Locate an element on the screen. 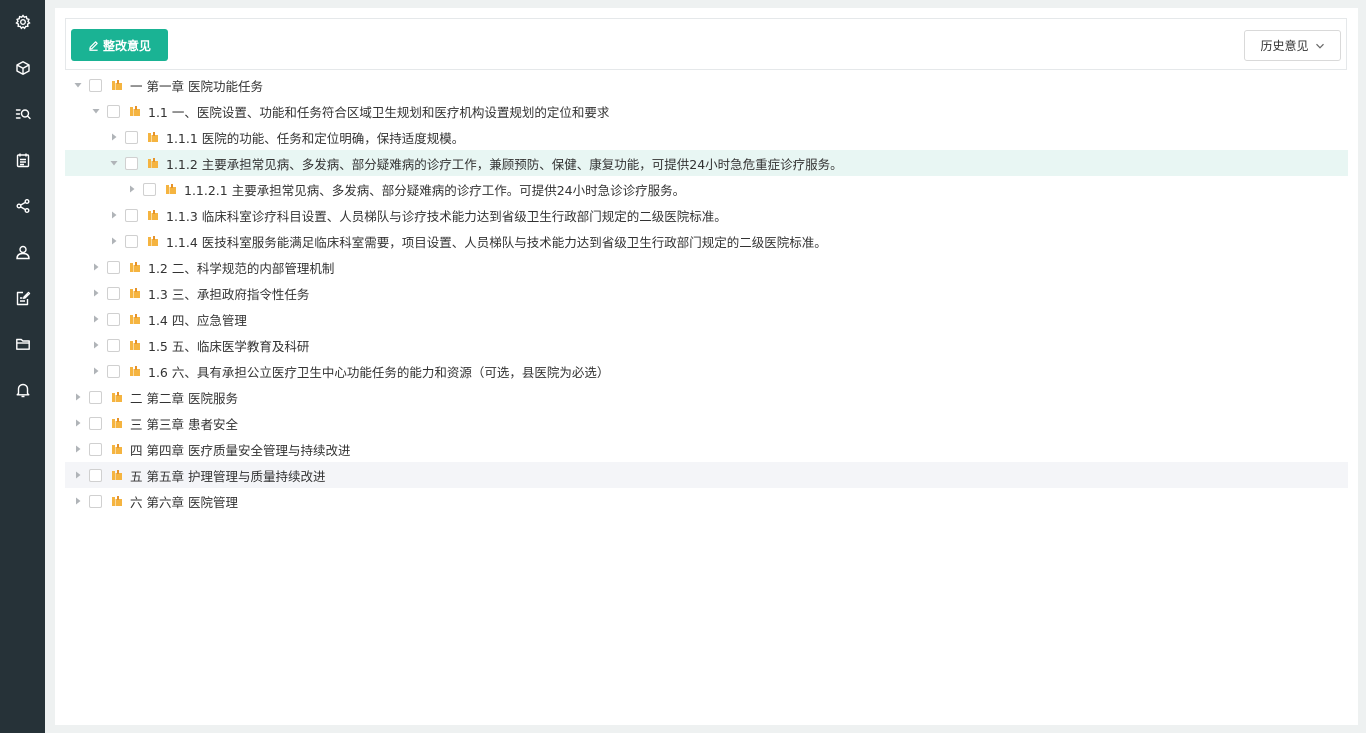  tree-node-label: 1.5 五、临床医学教育及科研 is located at coordinates (228, 345).